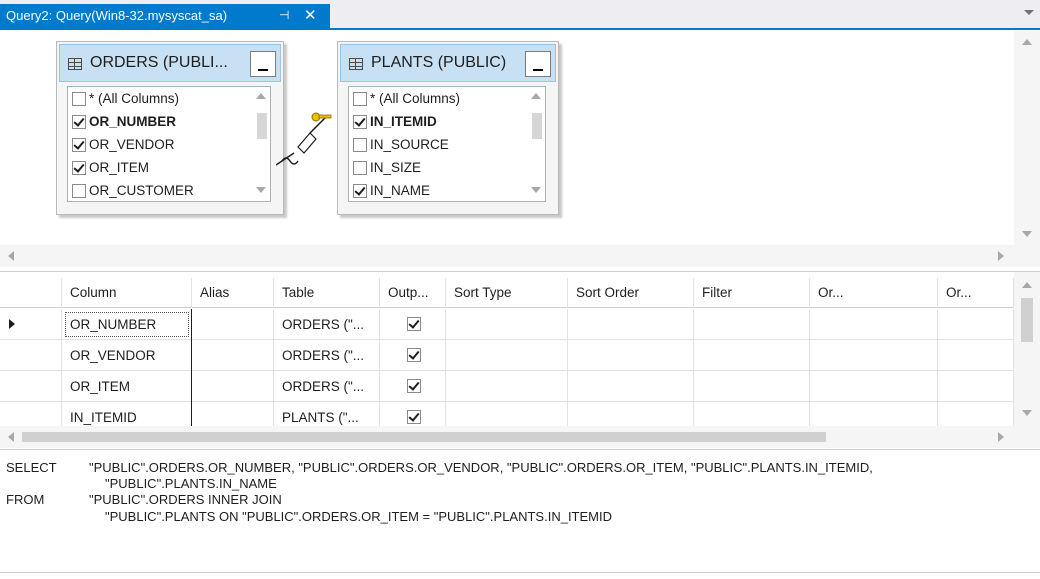 Image resolution: width=1040 pixels, height=579 pixels. Describe the element at coordinates (752, 293) in the screenshot. I see `grid-header-filter: Filter` at that location.